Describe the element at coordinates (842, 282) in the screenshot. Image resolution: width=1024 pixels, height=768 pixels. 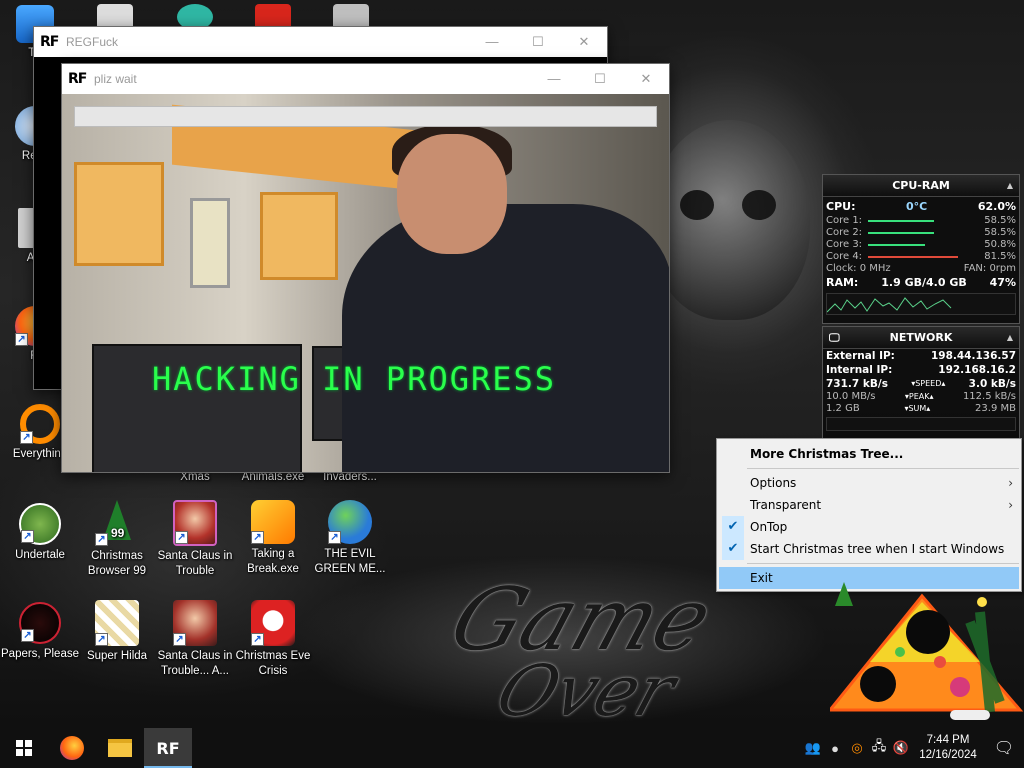
I see `ram-label: RAM:` at that location.